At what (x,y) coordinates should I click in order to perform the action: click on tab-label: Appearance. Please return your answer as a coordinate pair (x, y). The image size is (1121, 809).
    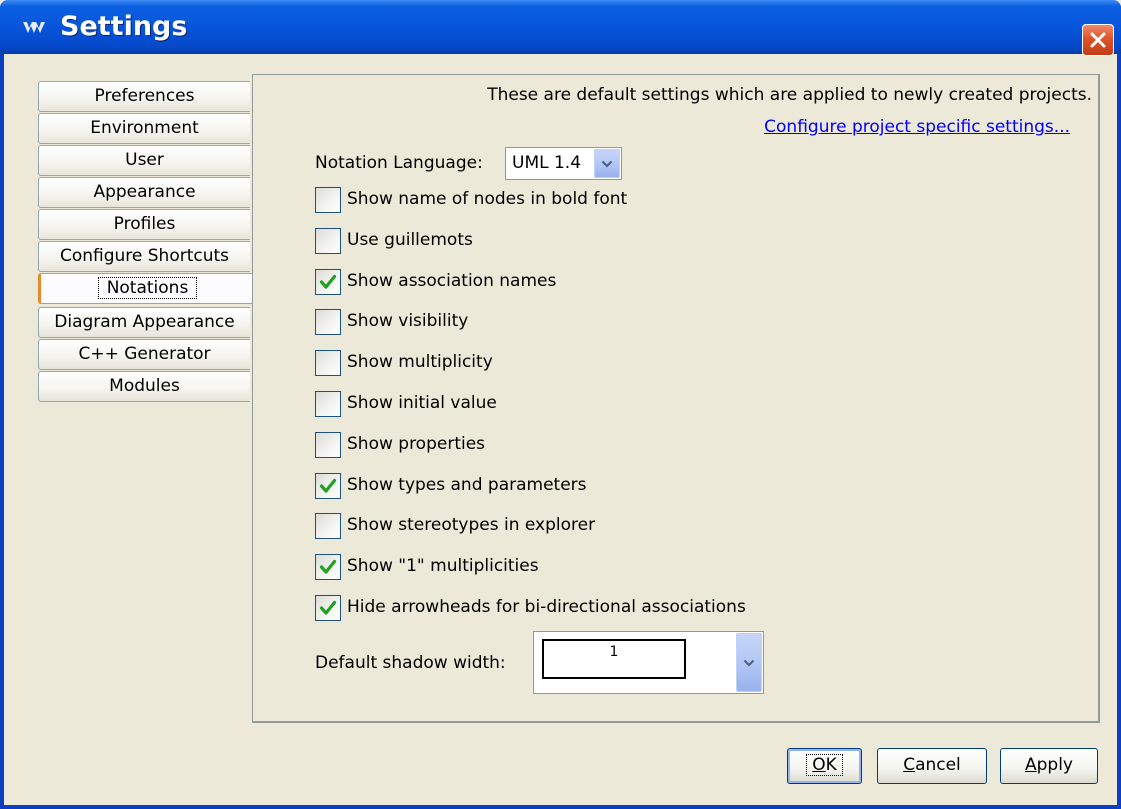
    Looking at the image, I should click on (144, 192).